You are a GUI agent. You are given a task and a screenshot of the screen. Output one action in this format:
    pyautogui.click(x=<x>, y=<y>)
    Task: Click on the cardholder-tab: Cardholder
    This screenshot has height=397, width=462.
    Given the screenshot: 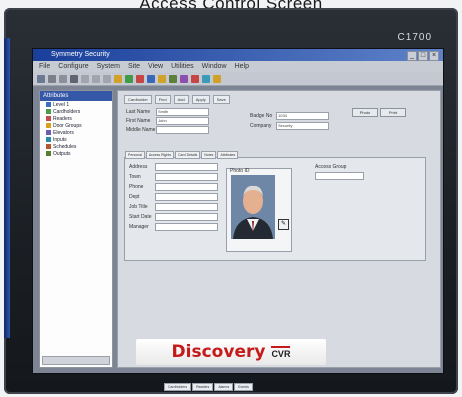 What is the action you would take?
    pyautogui.click(x=138, y=99)
    